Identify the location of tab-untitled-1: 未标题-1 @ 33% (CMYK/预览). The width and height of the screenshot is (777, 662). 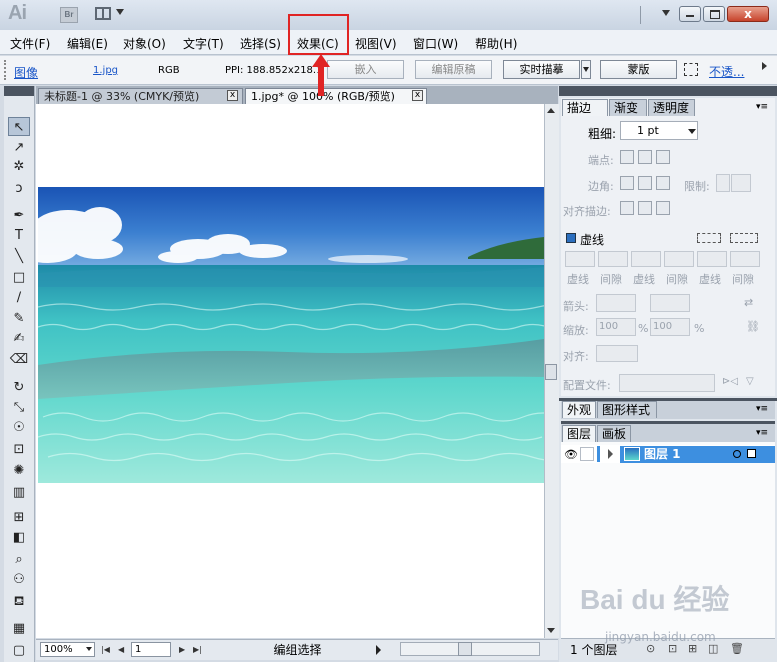
(140, 96).